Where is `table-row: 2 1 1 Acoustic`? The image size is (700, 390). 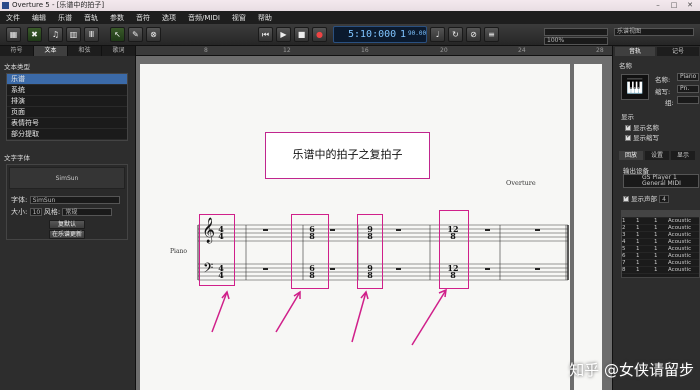 table-row: 2 1 1 Acoustic is located at coordinates (660, 228).